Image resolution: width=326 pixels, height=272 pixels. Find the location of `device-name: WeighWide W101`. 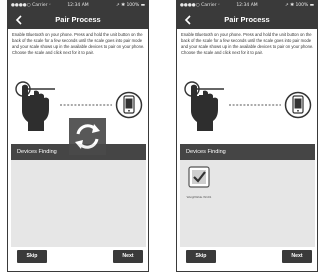

device-name: WeighWide W101 is located at coordinates (199, 197).